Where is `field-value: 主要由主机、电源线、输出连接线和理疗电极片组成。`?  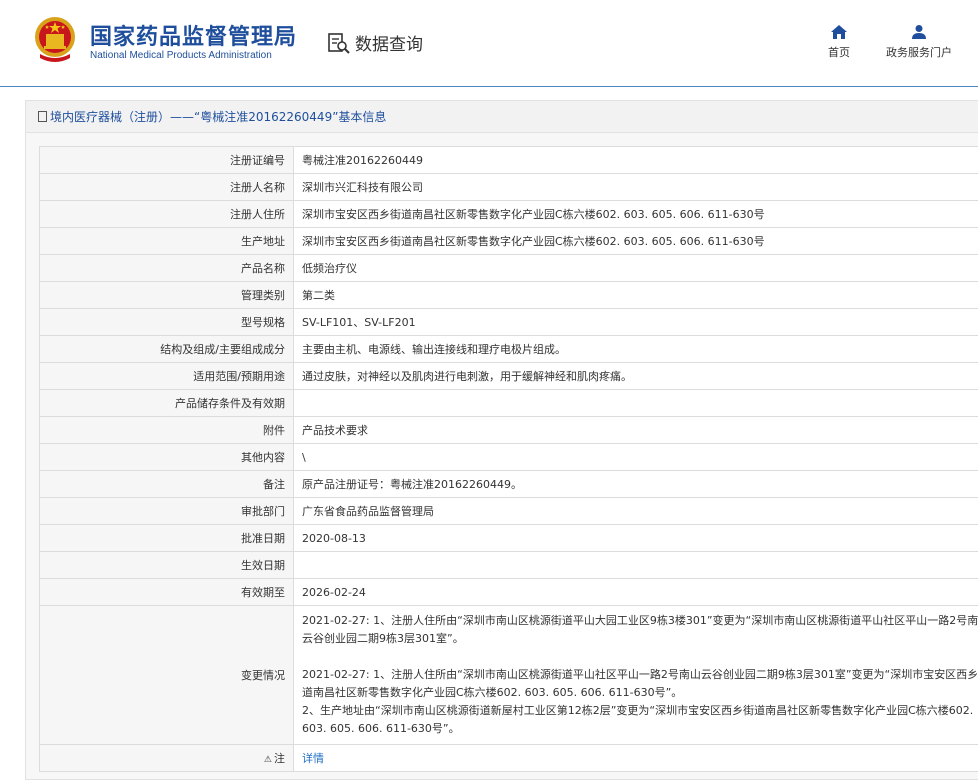
field-value: 主要由主机、电源线、输出连接线和理疗电极片组成。 is located at coordinates (636, 349).